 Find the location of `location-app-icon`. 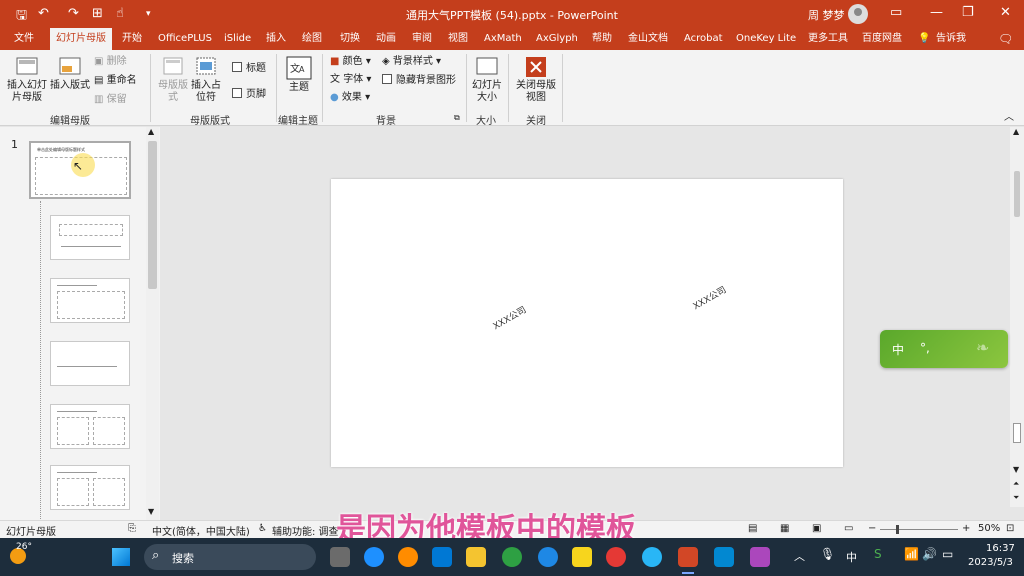

location-app-icon is located at coordinates (374, 557).